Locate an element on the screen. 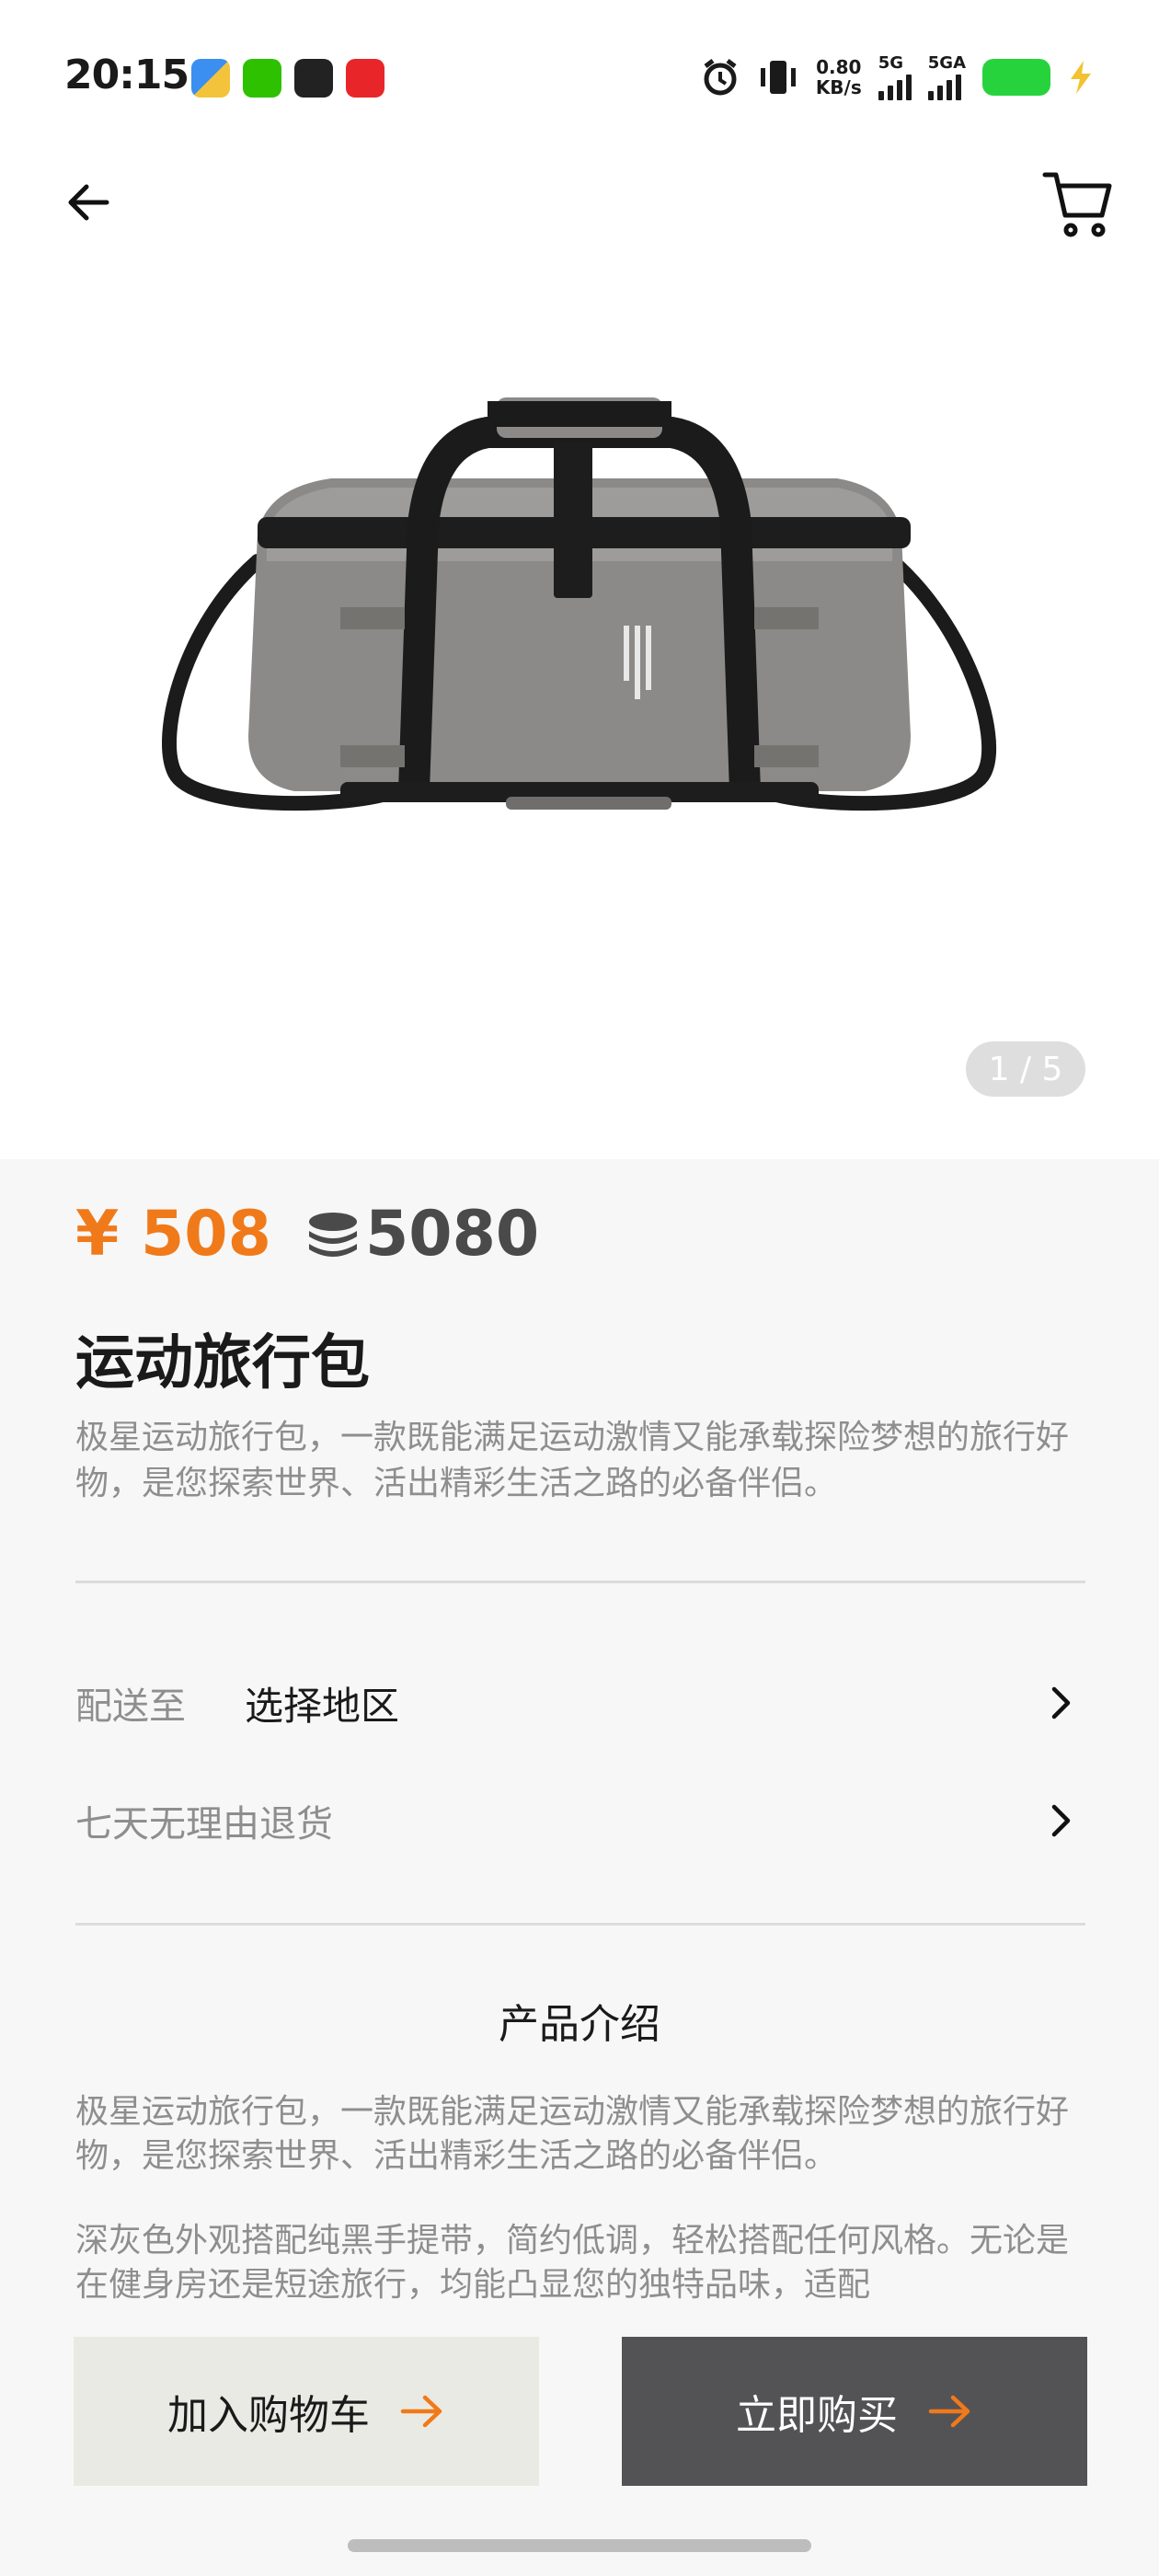 Image resolution: width=1159 pixels, height=2576 pixels. cart-button is located at coordinates (1078, 204).